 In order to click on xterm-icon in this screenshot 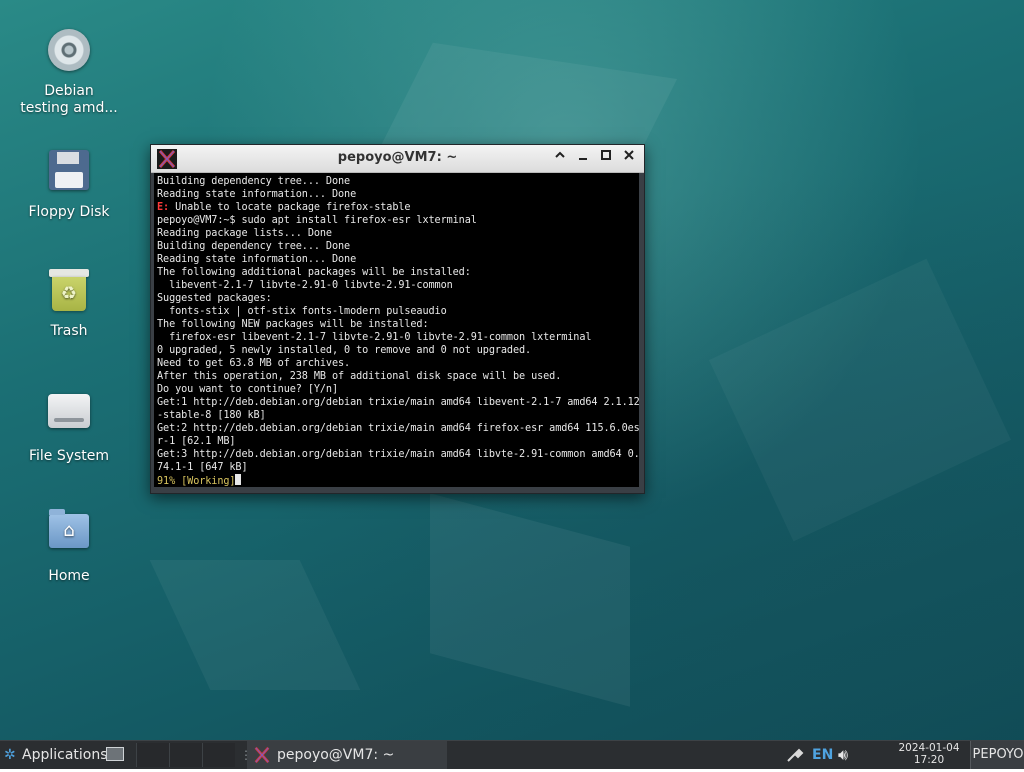, I will do `click(262, 755)`.